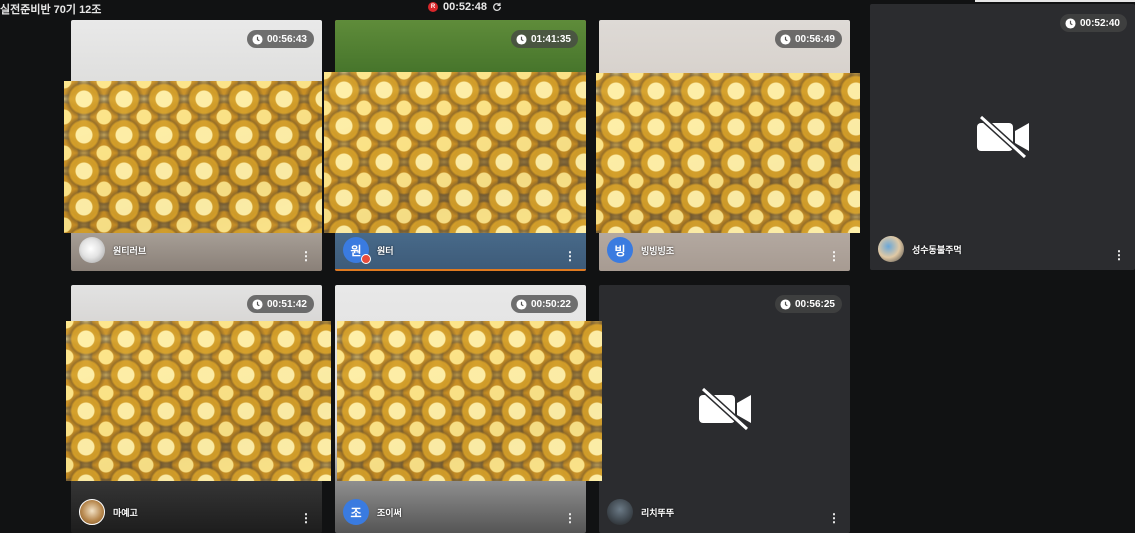 This screenshot has height=533, width=1135. Describe the element at coordinates (286, 39) in the screenshot. I see `timer-text: 00:56:43` at that location.